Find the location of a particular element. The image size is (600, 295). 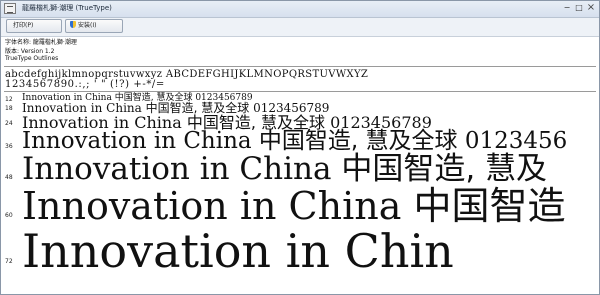

sample-size-label: 18 is located at coordinates (9, 108).